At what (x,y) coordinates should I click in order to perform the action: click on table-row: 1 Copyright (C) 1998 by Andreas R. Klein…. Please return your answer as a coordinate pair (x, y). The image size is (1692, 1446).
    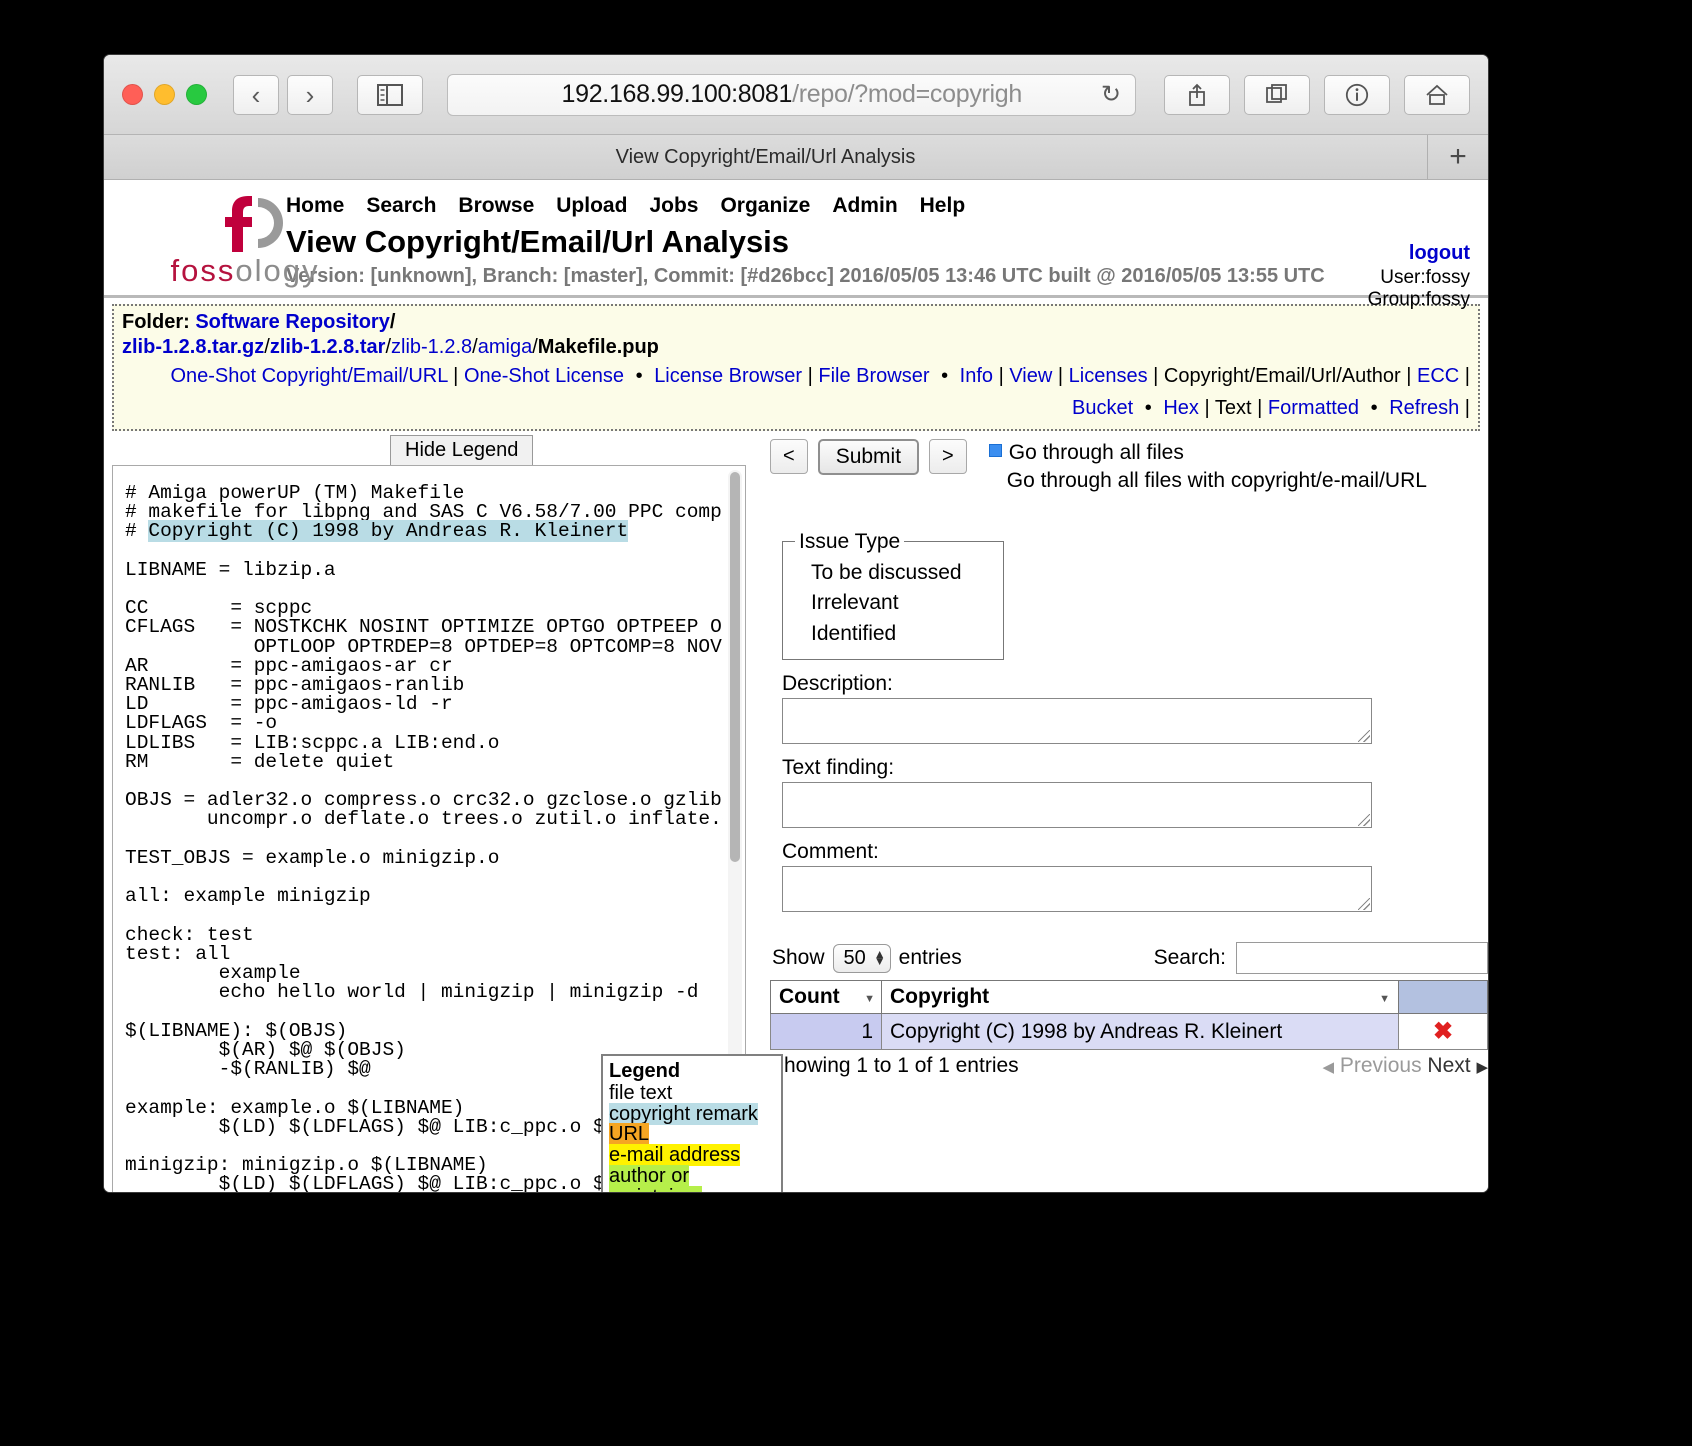
    Looking at the image, I should click on (1129, 1031).